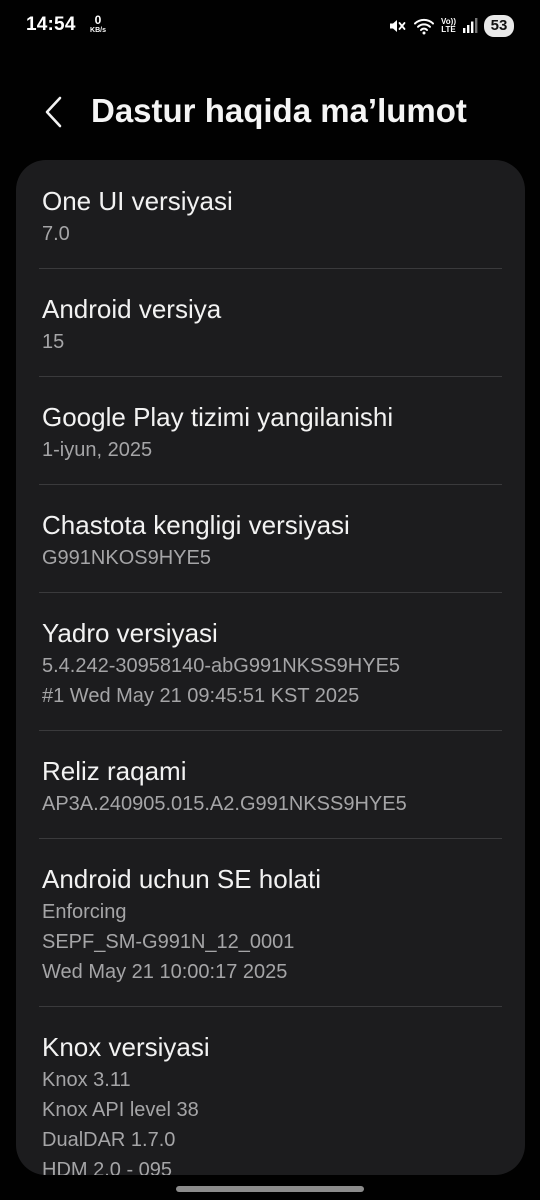 The width and height of the screenshot is (540, 1200). What do you see at coordinates (270, 214) in the screenshot?
I see `list-item-one-ui-version: One UI versiyasi 7.0` at bounding box center [270, 214].